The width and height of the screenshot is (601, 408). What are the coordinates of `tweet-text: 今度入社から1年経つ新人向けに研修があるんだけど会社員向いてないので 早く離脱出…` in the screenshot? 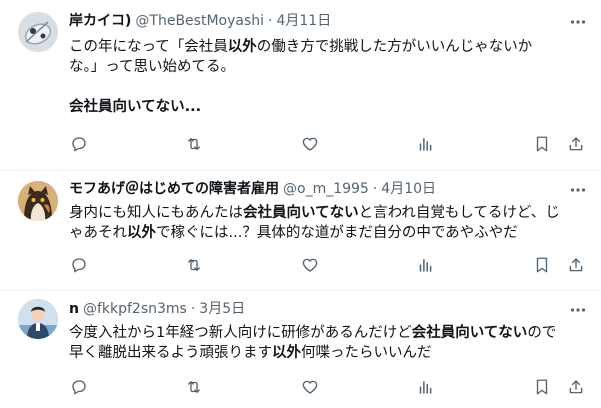 It's located at (329, 343).